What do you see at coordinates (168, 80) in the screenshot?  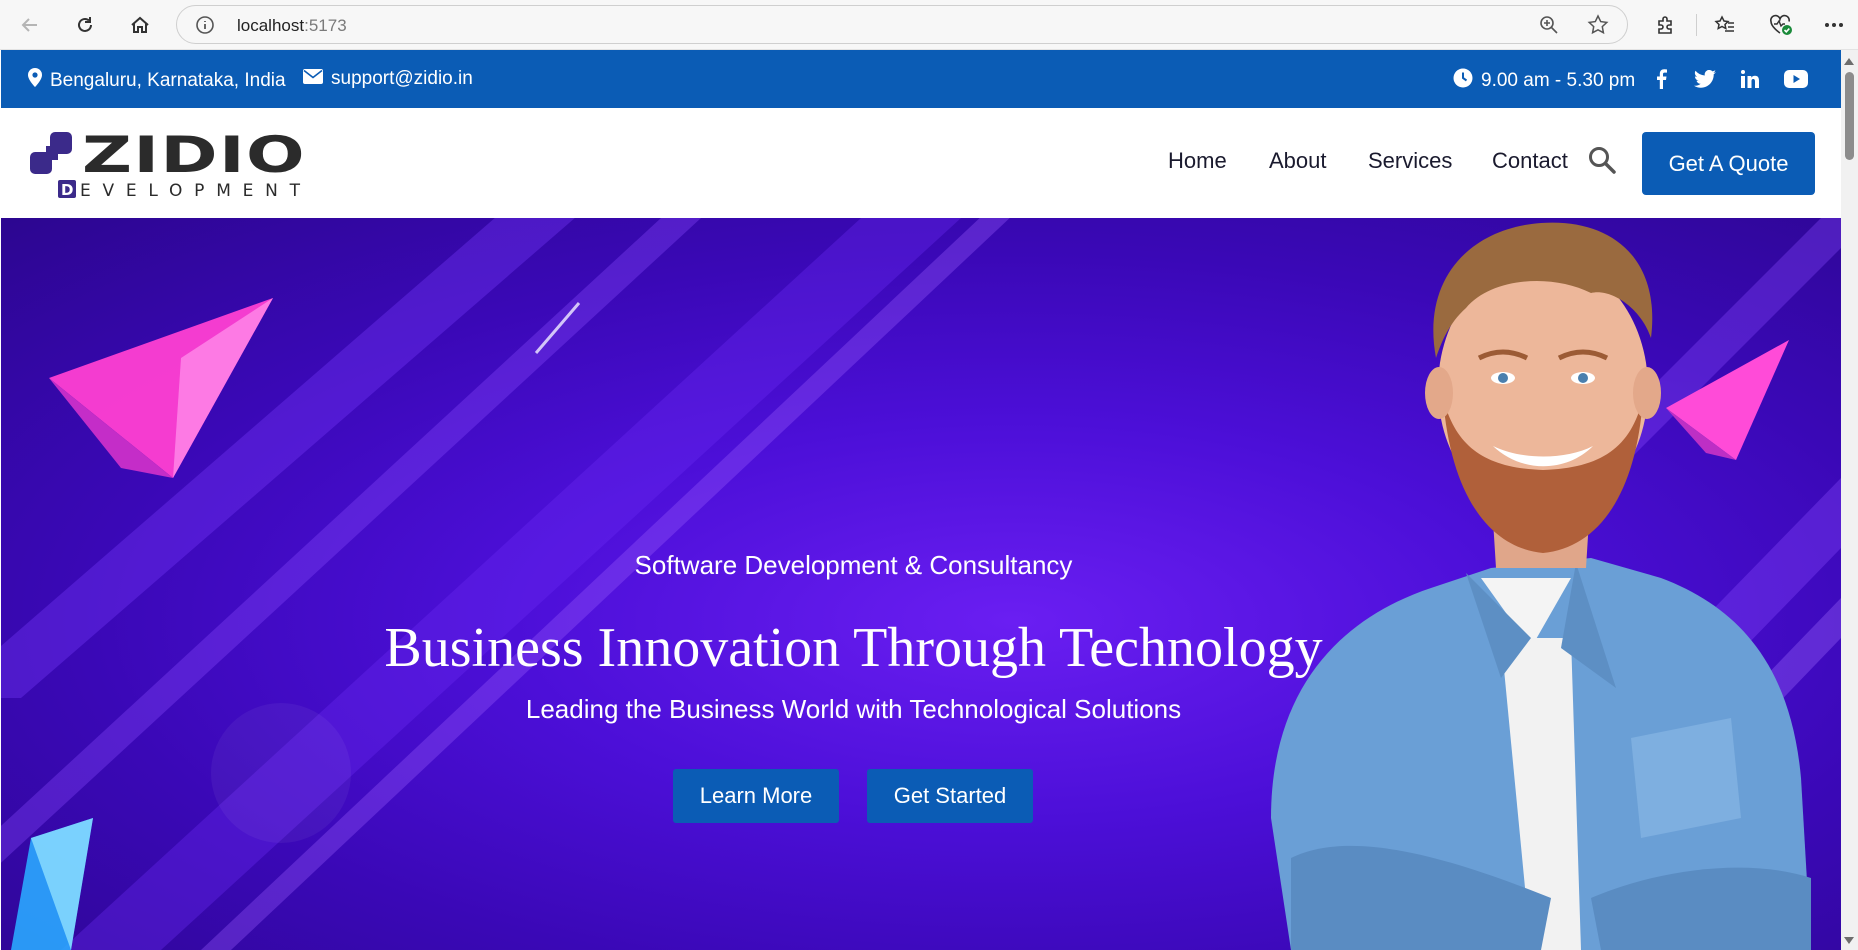 I see `location-text: Bengaluru, Karnataka, India` at bounding box center [168, 80].